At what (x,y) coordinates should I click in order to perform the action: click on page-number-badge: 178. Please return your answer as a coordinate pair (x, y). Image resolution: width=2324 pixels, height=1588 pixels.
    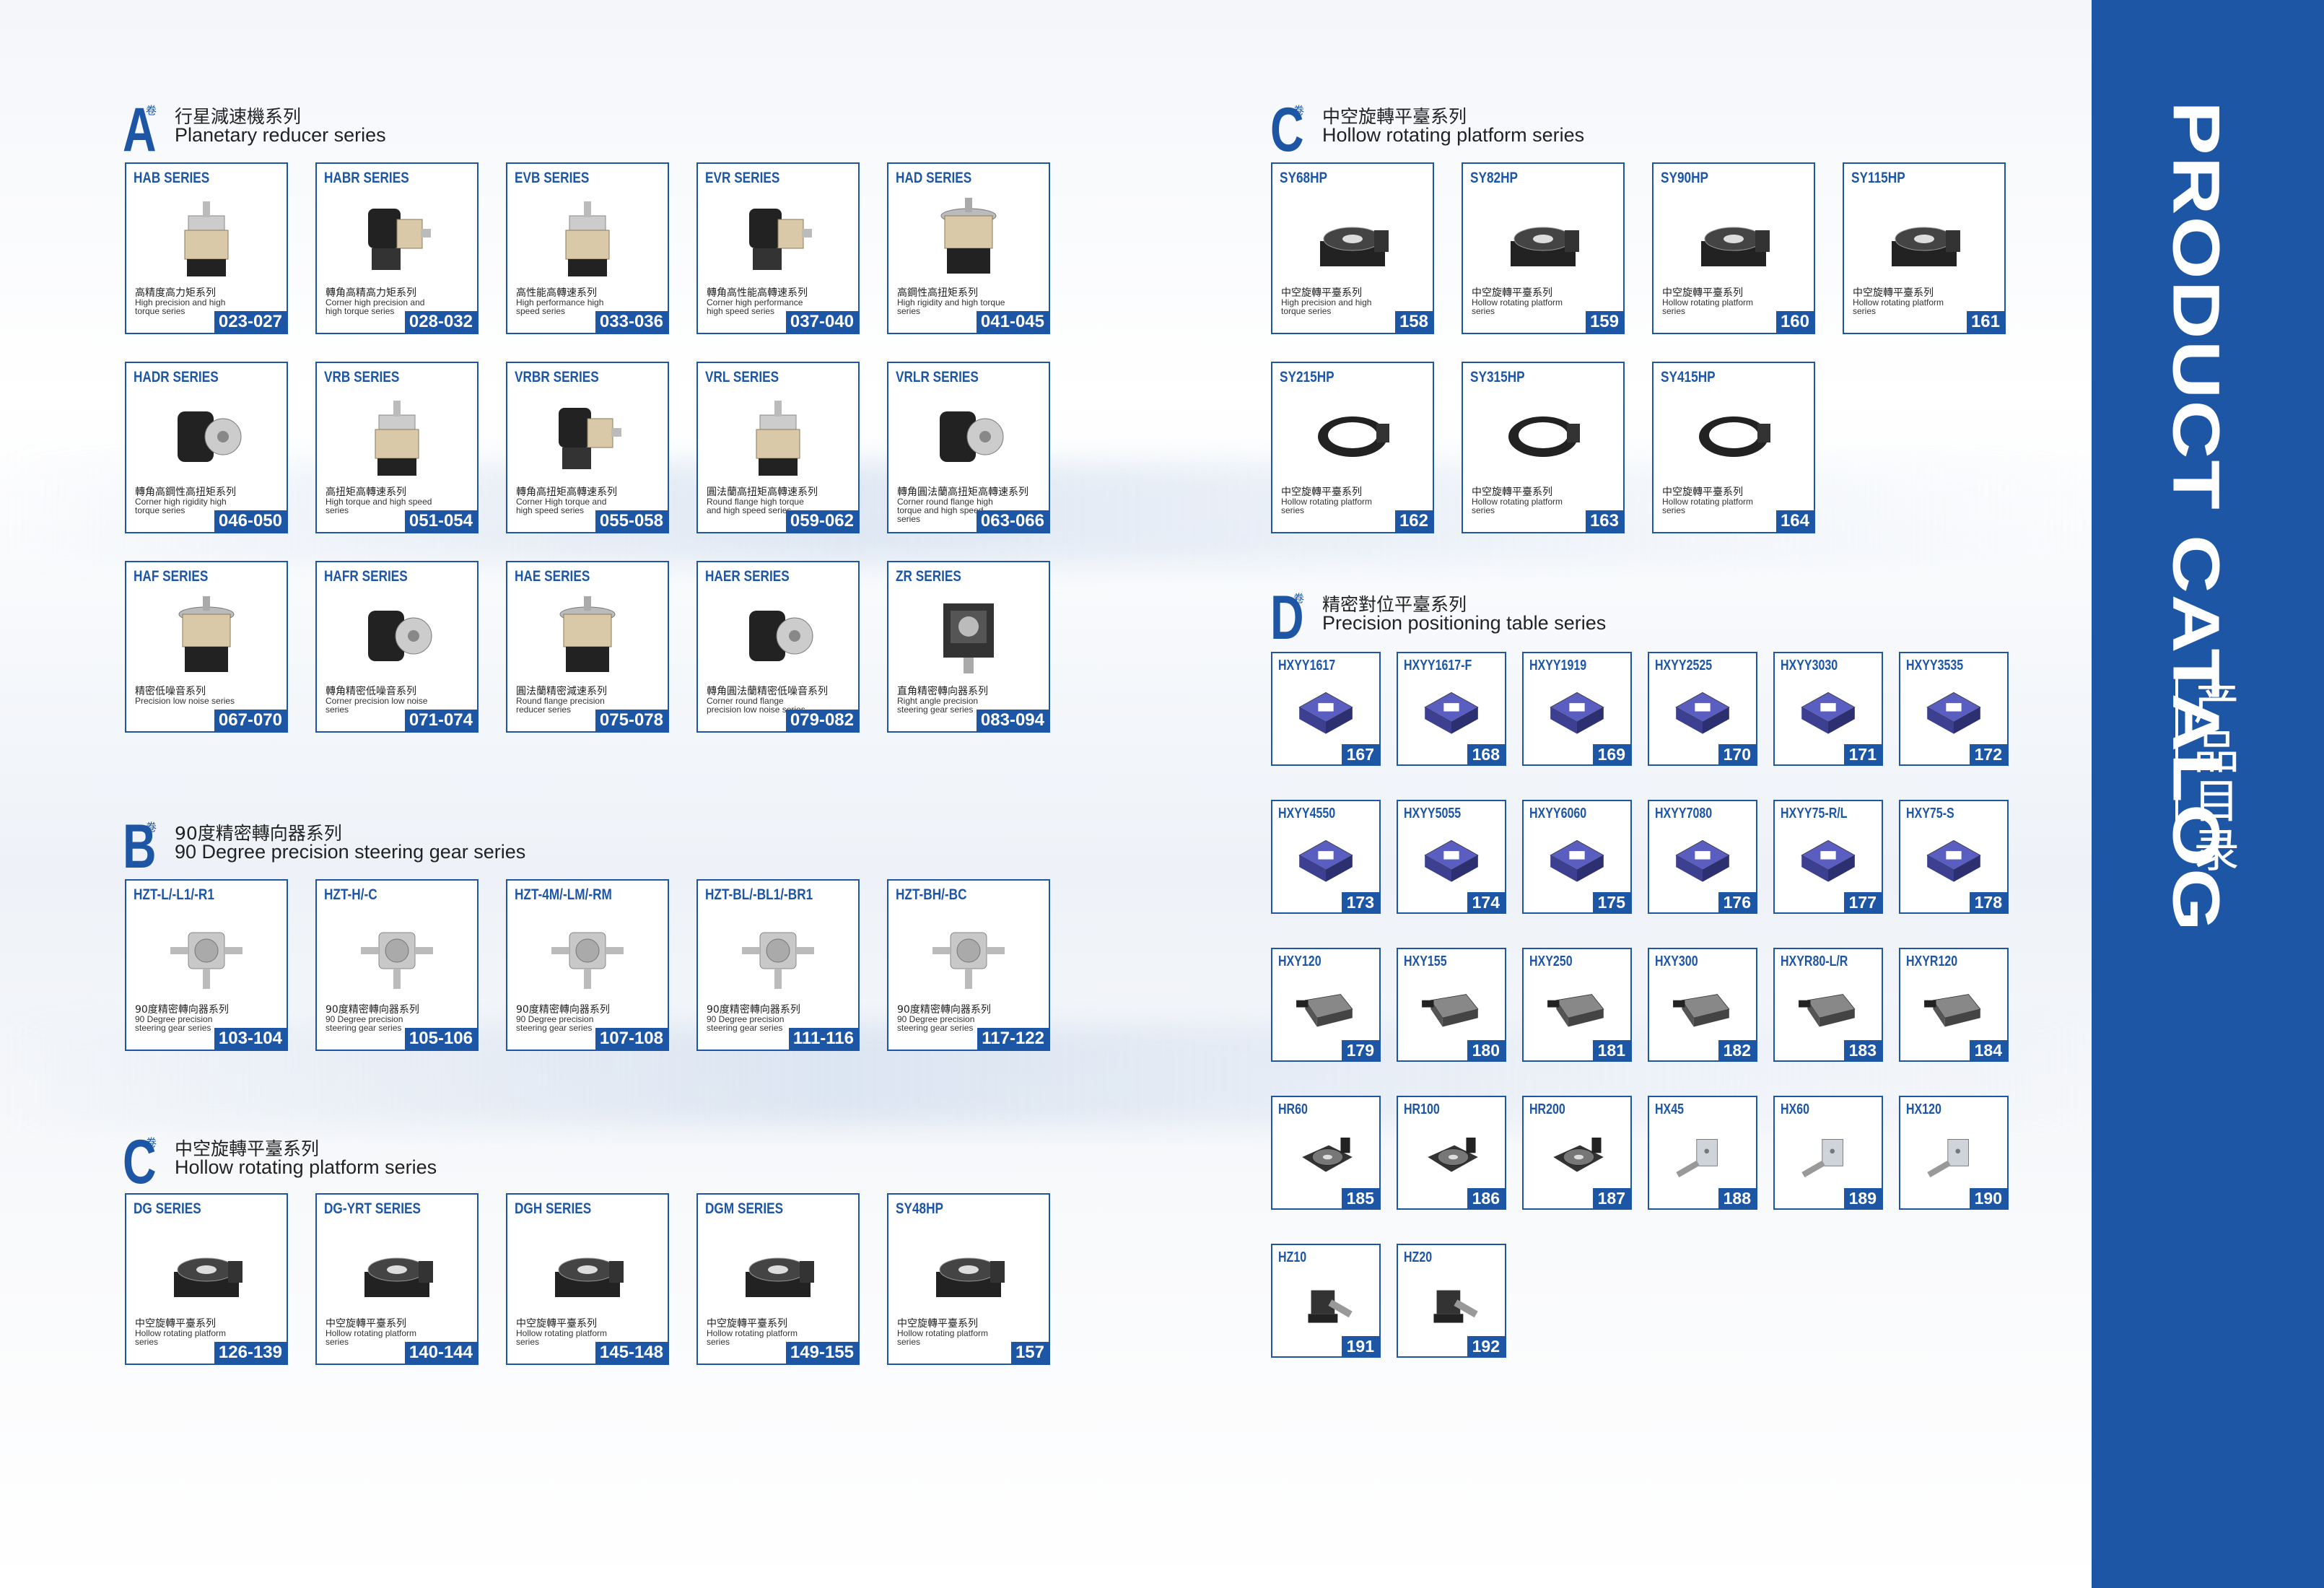
    Looking at the image, I should click on (1988, 902).